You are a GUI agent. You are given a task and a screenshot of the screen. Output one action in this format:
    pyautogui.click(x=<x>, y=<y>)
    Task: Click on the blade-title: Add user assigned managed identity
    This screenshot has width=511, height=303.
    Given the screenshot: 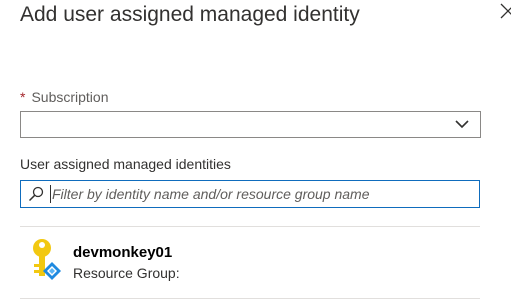 What is the action you would take?
    pyautogui.click(x=190, y=14)
    